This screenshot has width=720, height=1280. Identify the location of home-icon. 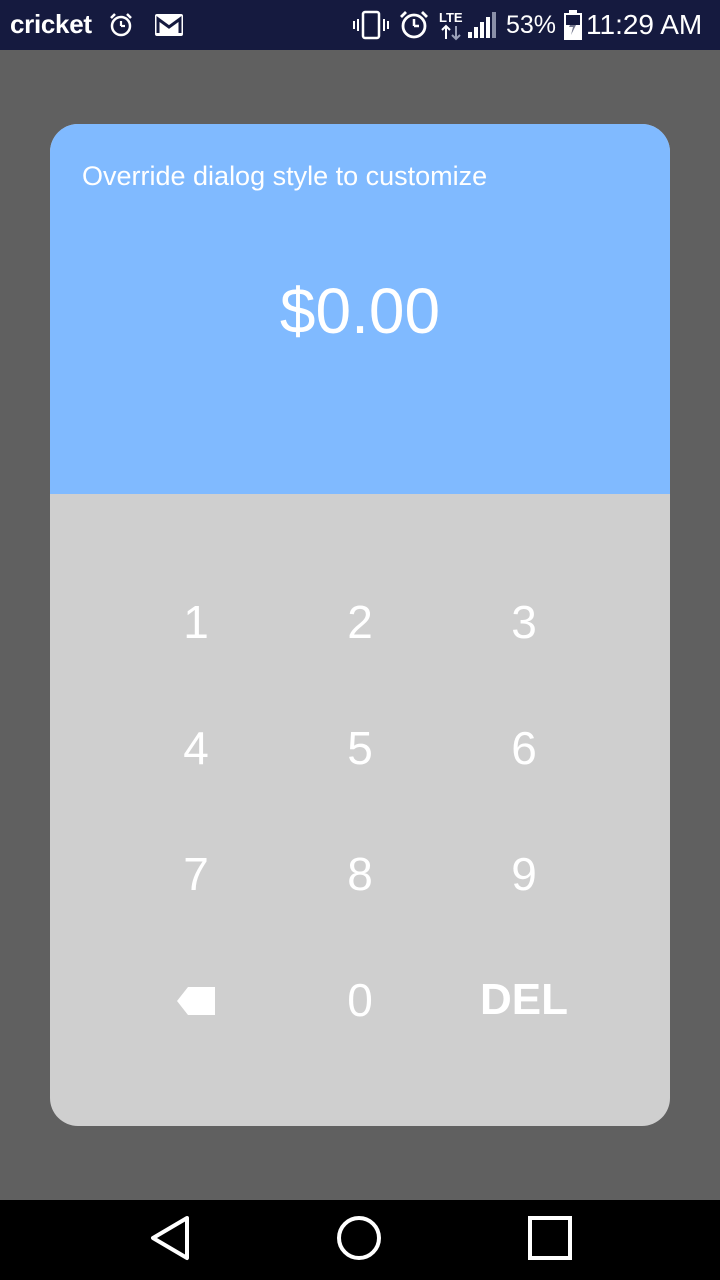
(359, 1240).